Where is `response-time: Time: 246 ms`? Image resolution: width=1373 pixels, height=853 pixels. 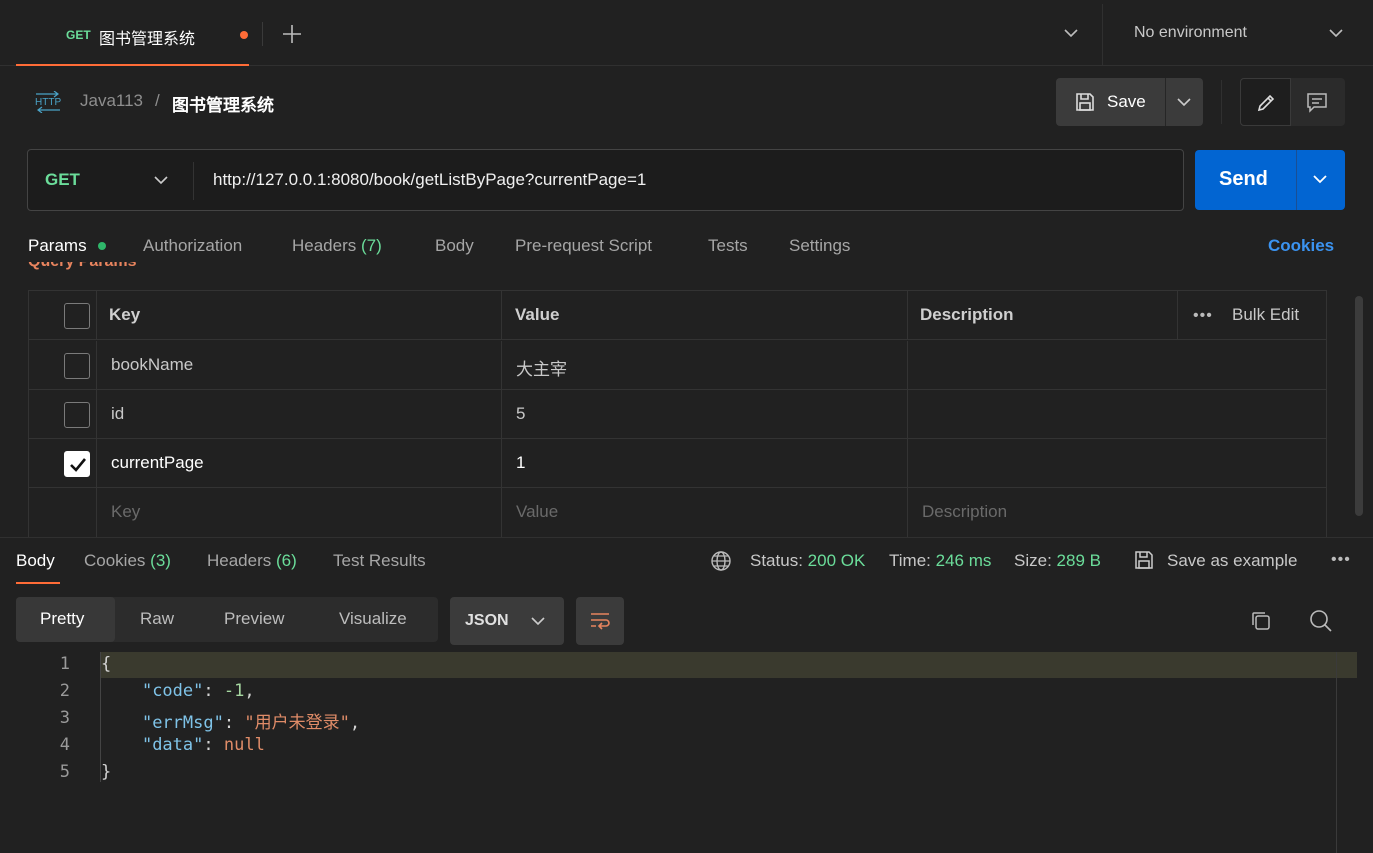 response-time: Time: 246 ms is located at coordinates (940, 561).